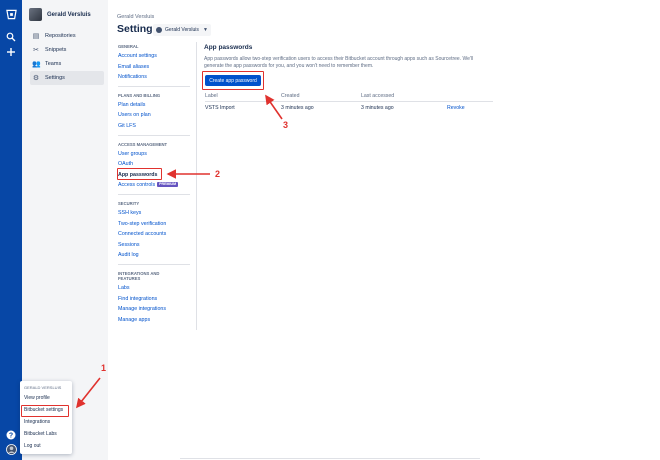  I want to click on annotation-number-2: 2, so click(218, 174).